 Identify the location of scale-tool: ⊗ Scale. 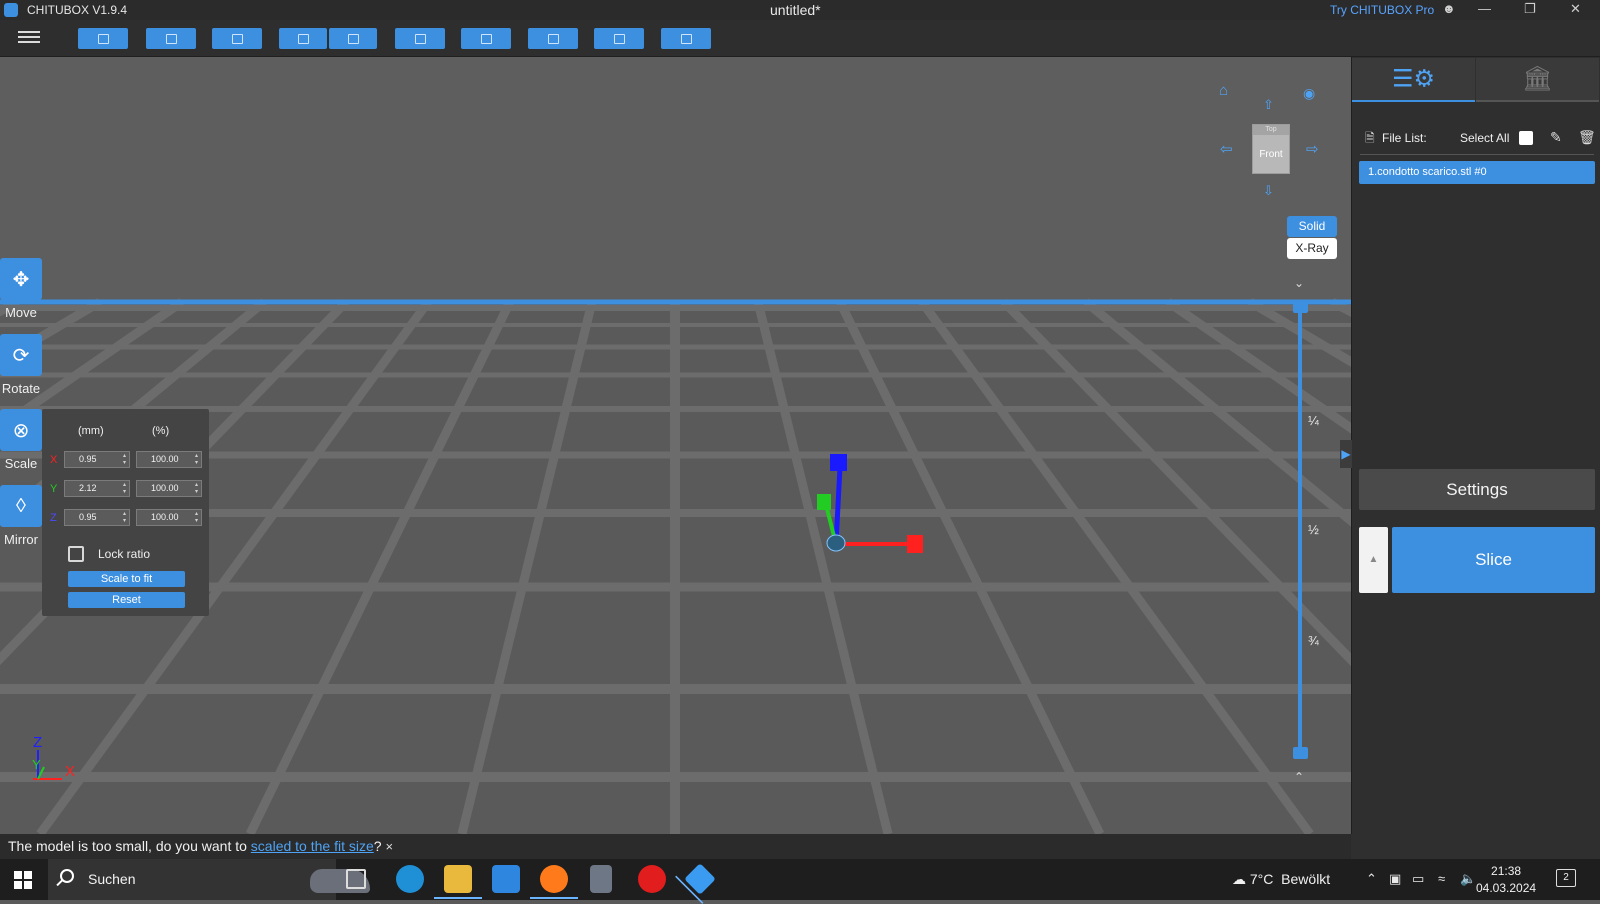
(22, 440).